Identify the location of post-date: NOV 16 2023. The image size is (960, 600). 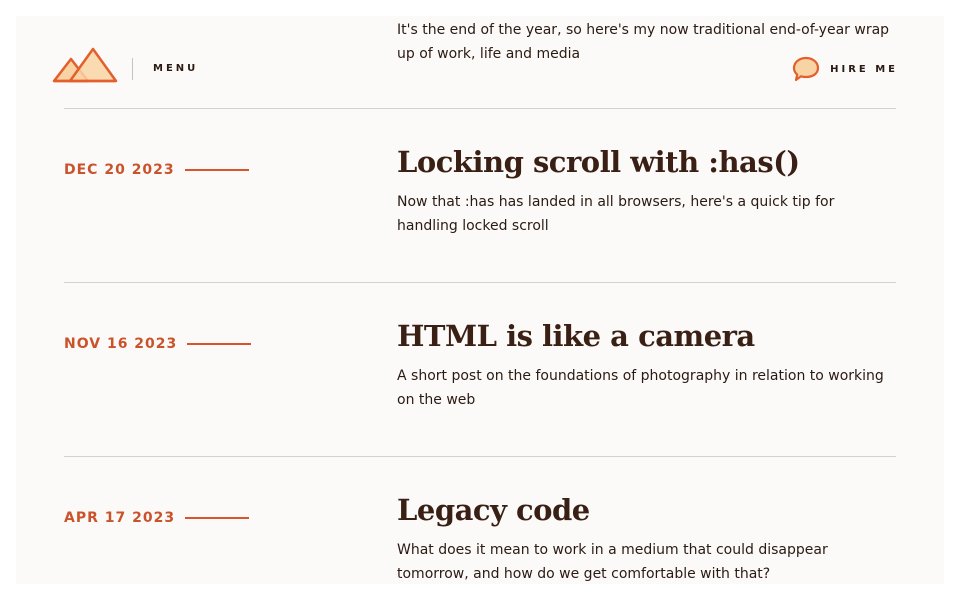
(158, 344).